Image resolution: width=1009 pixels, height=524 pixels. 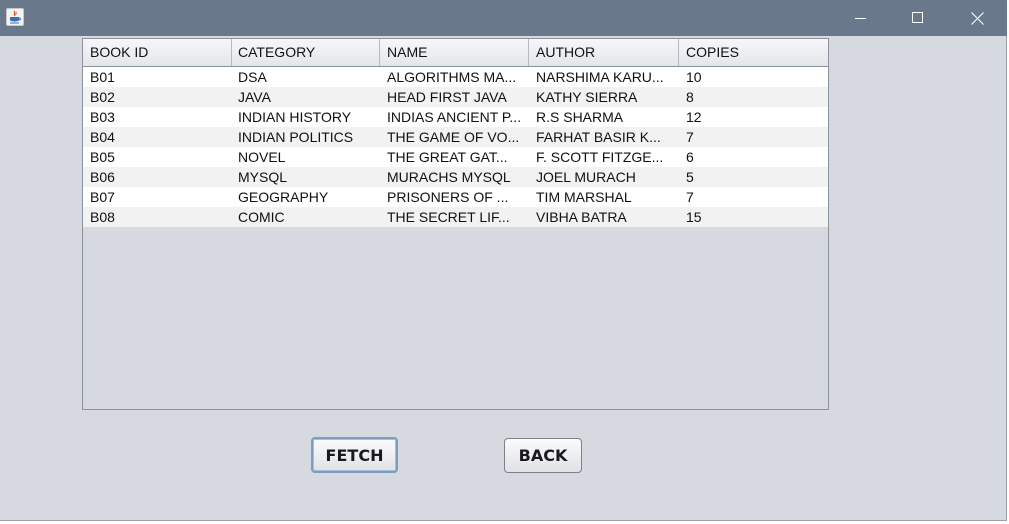 I want to click on minimize-button, so click(x=861, y=18).